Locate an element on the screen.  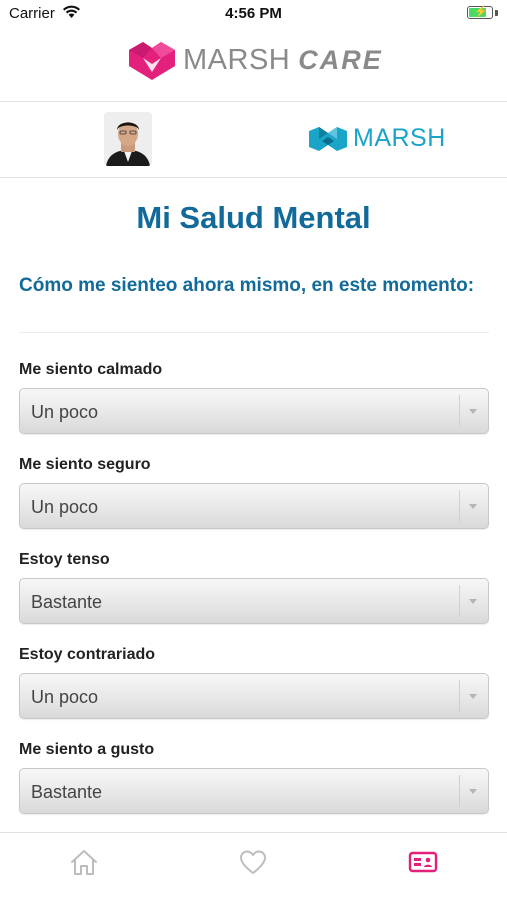
brand-logo: MARSH CARE is located at coordinates (255, 60).